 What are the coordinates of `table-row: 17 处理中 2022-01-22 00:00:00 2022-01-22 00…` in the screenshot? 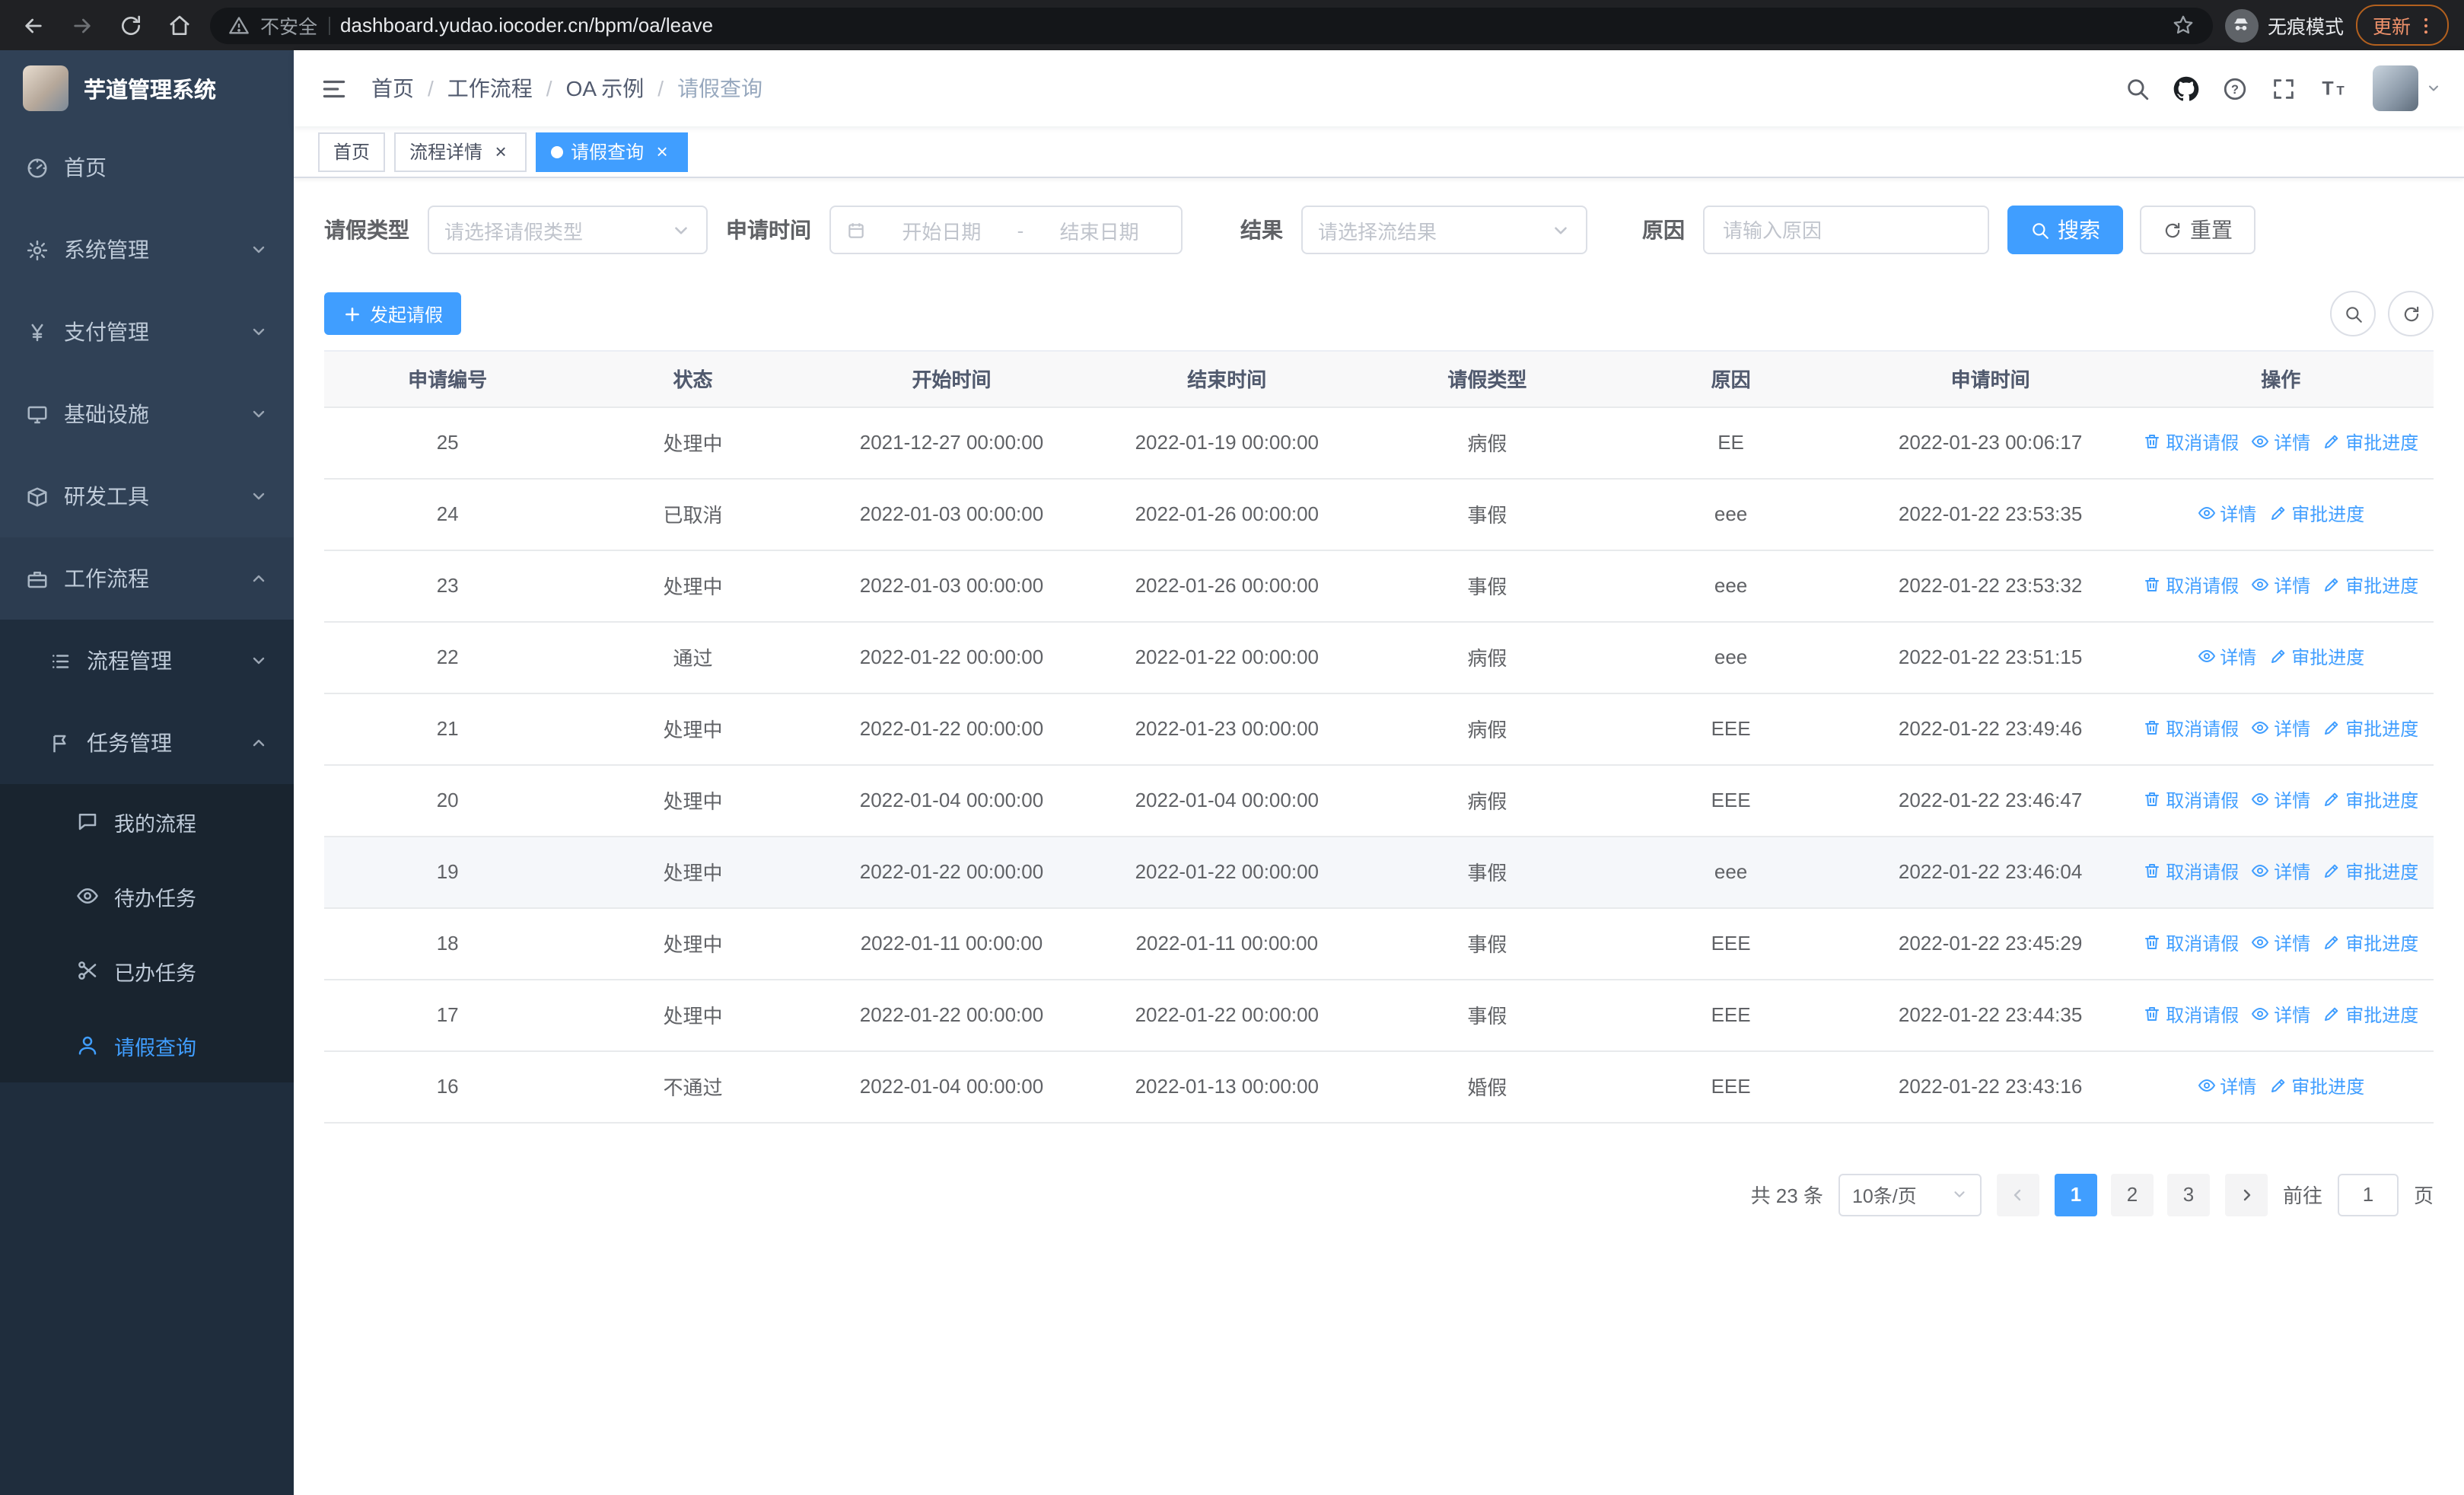 It's located at (1379, 1015).